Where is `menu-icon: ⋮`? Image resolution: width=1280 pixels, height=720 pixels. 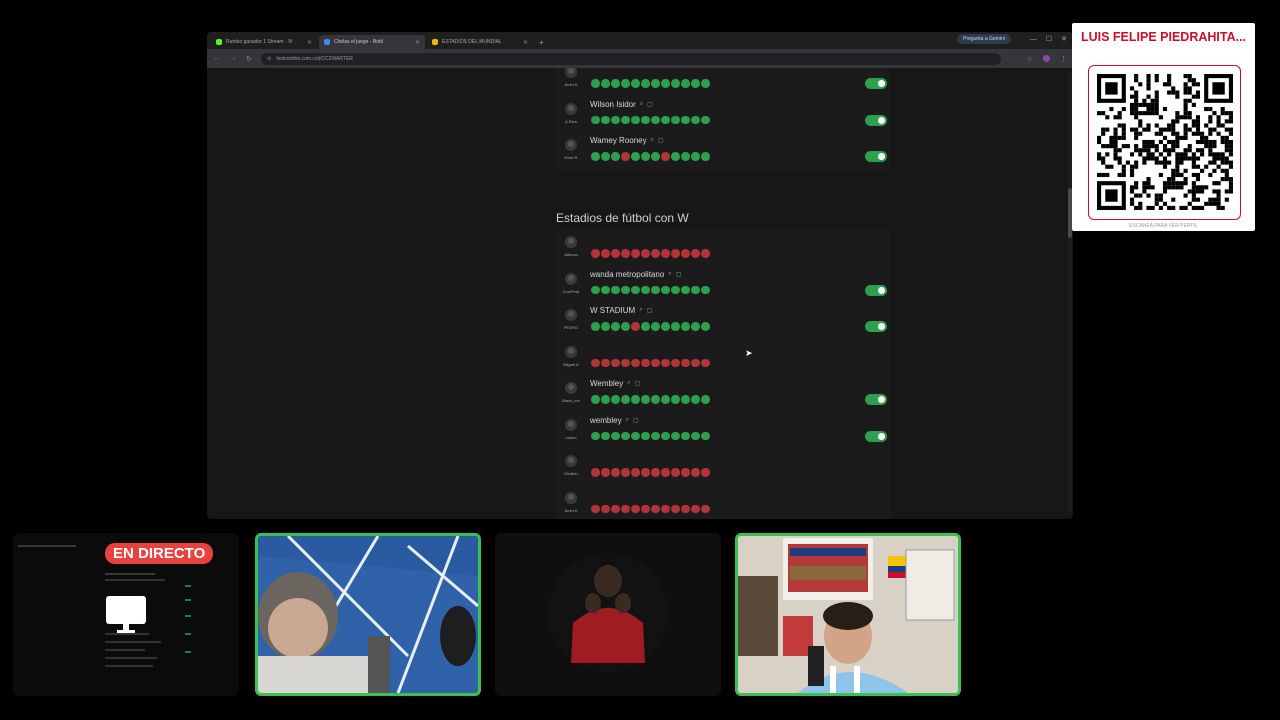 menu-icon: ⋮ is located at coordinates (1063, 59).